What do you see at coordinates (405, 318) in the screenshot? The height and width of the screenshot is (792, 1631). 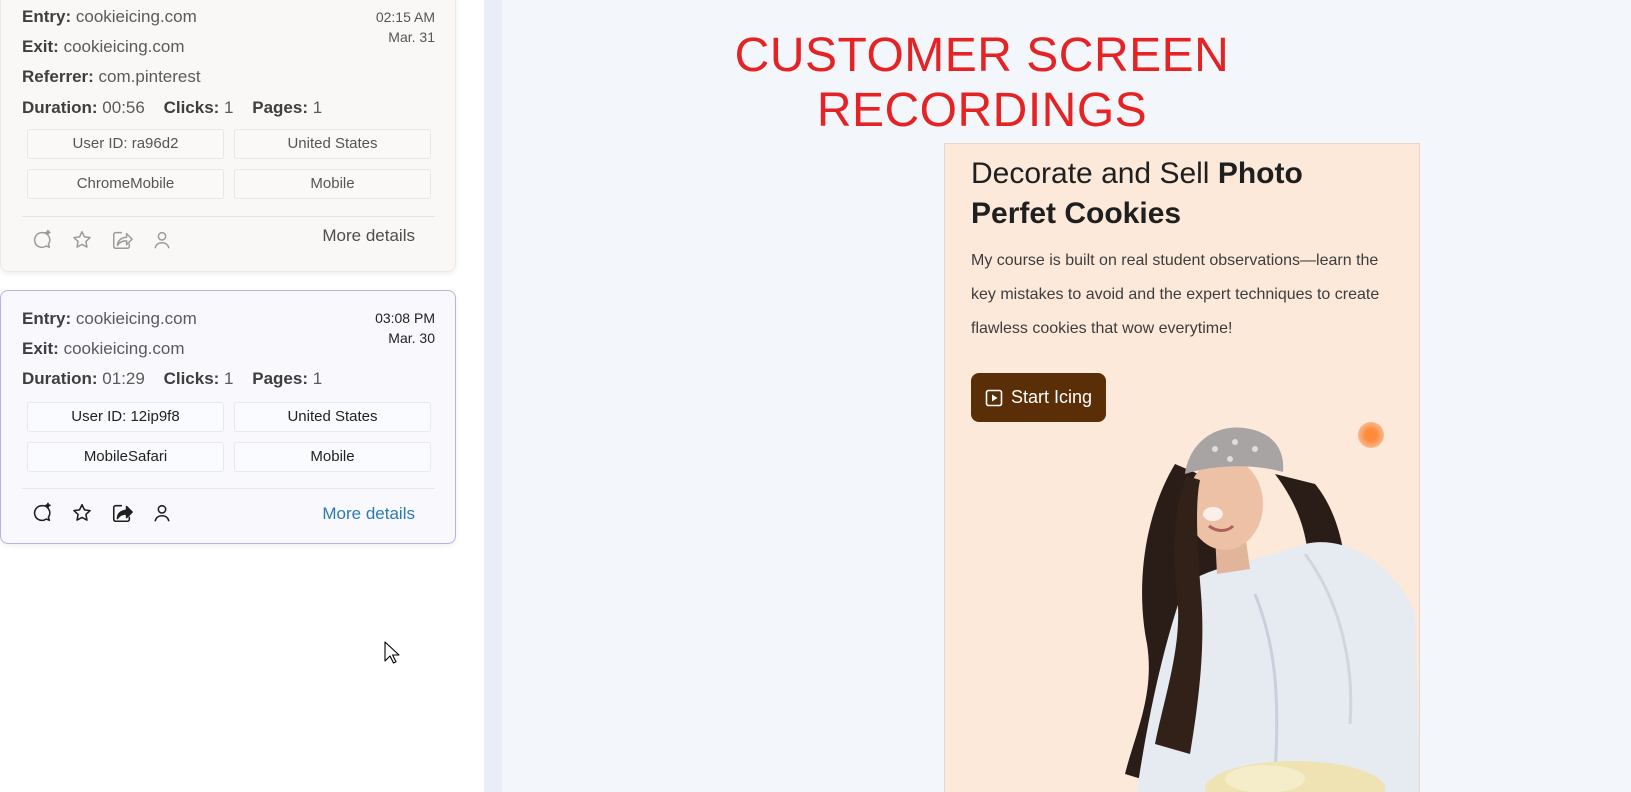 I see `session-time: 03:08 PM` at bounding box center [405, 318].